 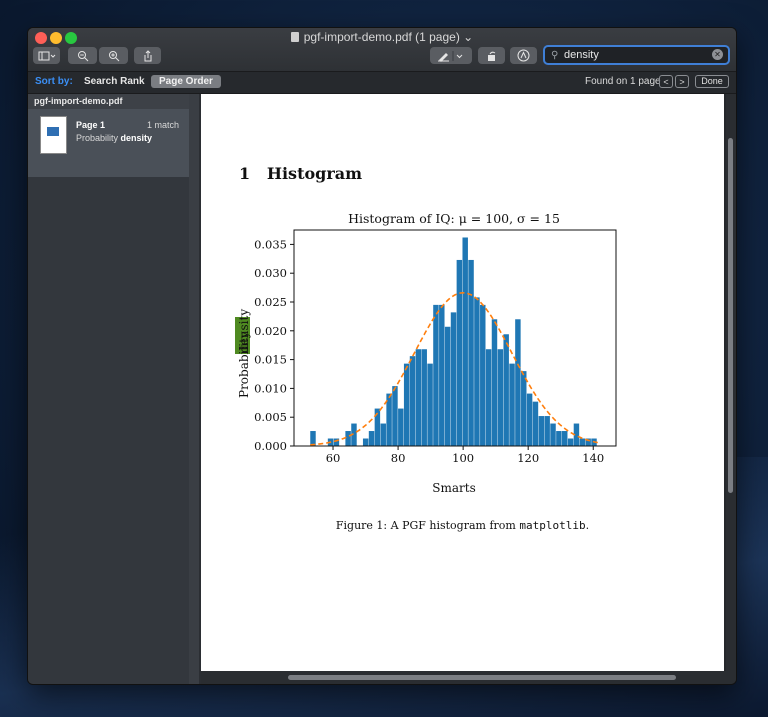 What do you see at coordinates (453, 488) in the screenshot?
I see `x-axis-label: Smarts` at bounding box center [453, 488].